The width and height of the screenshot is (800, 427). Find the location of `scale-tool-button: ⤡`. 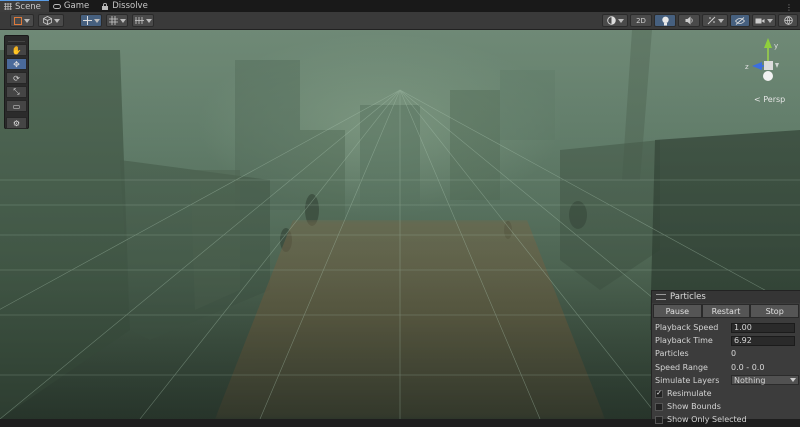

scale-tool-button: ⤡ is located at coordinates (16, 92).